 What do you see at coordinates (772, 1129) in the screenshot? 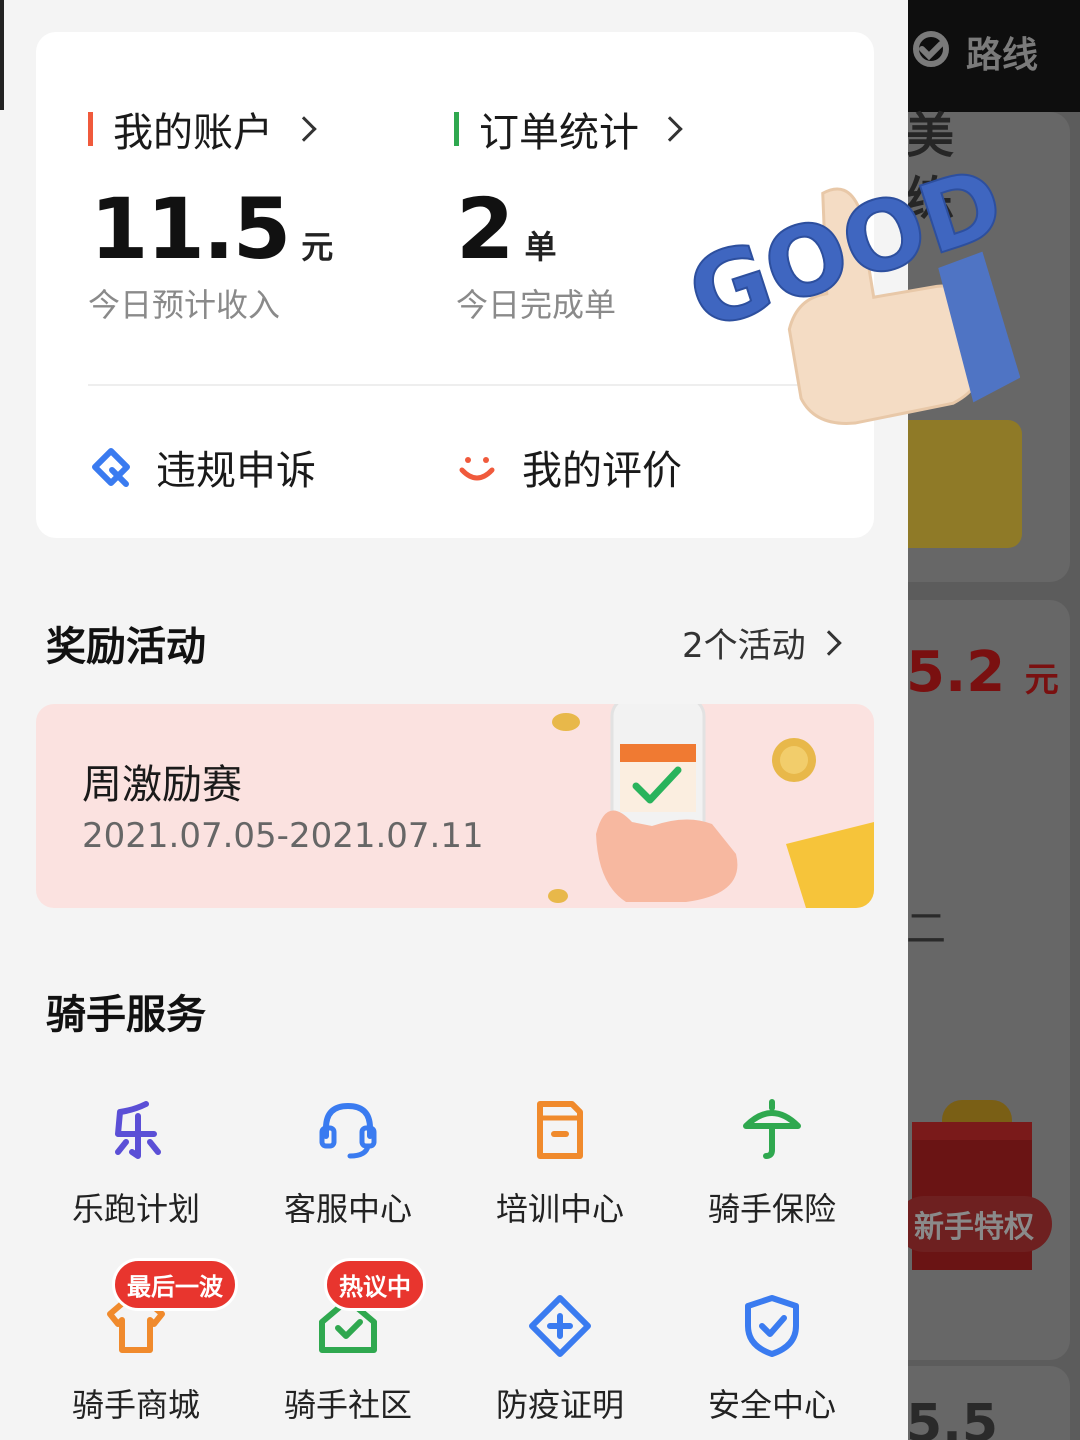
I see `umbrella-icon` at bounding box center [772, 1129].